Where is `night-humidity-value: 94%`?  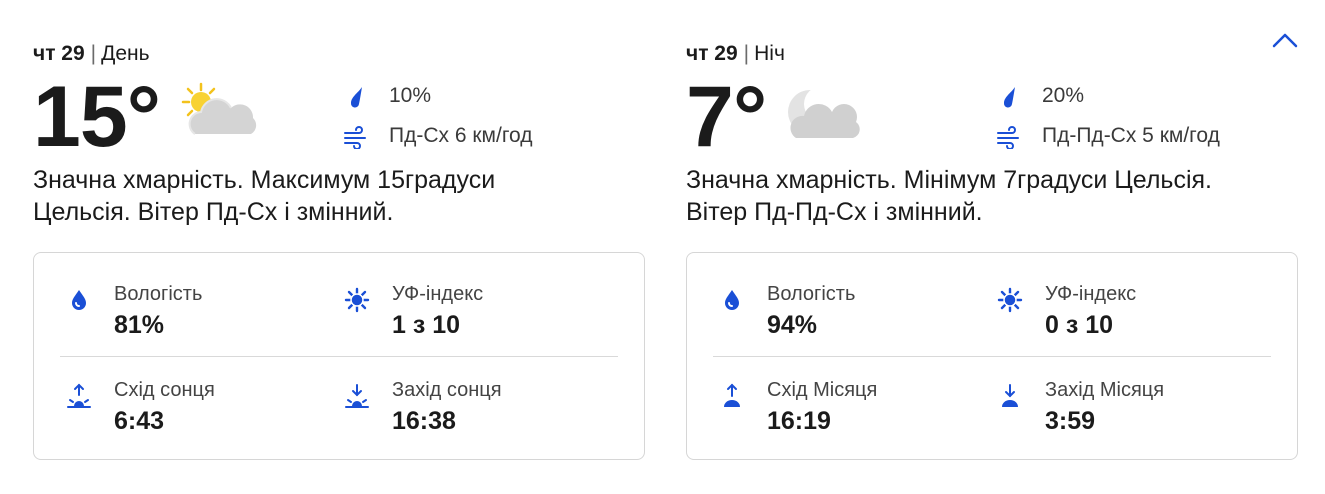
night-humidity-value: 94% is located at coordinates (792, 325).